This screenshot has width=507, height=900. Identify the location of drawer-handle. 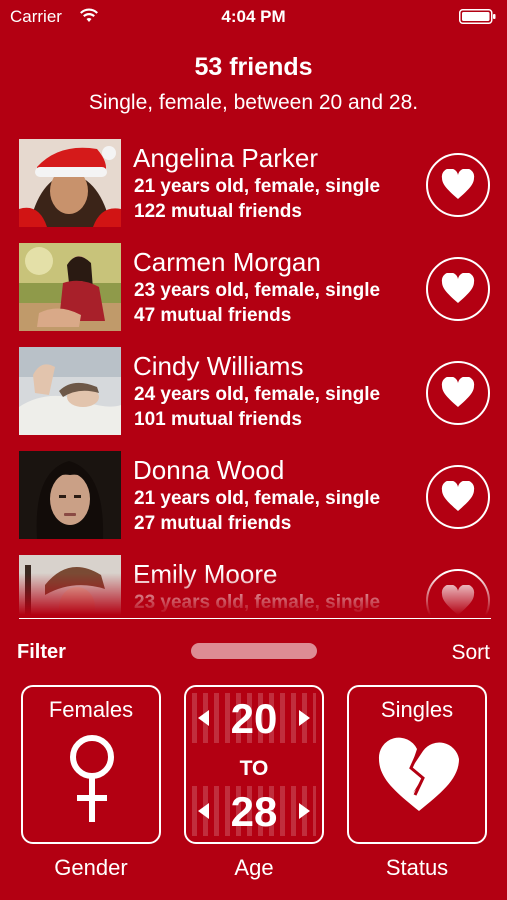
(254, 651).